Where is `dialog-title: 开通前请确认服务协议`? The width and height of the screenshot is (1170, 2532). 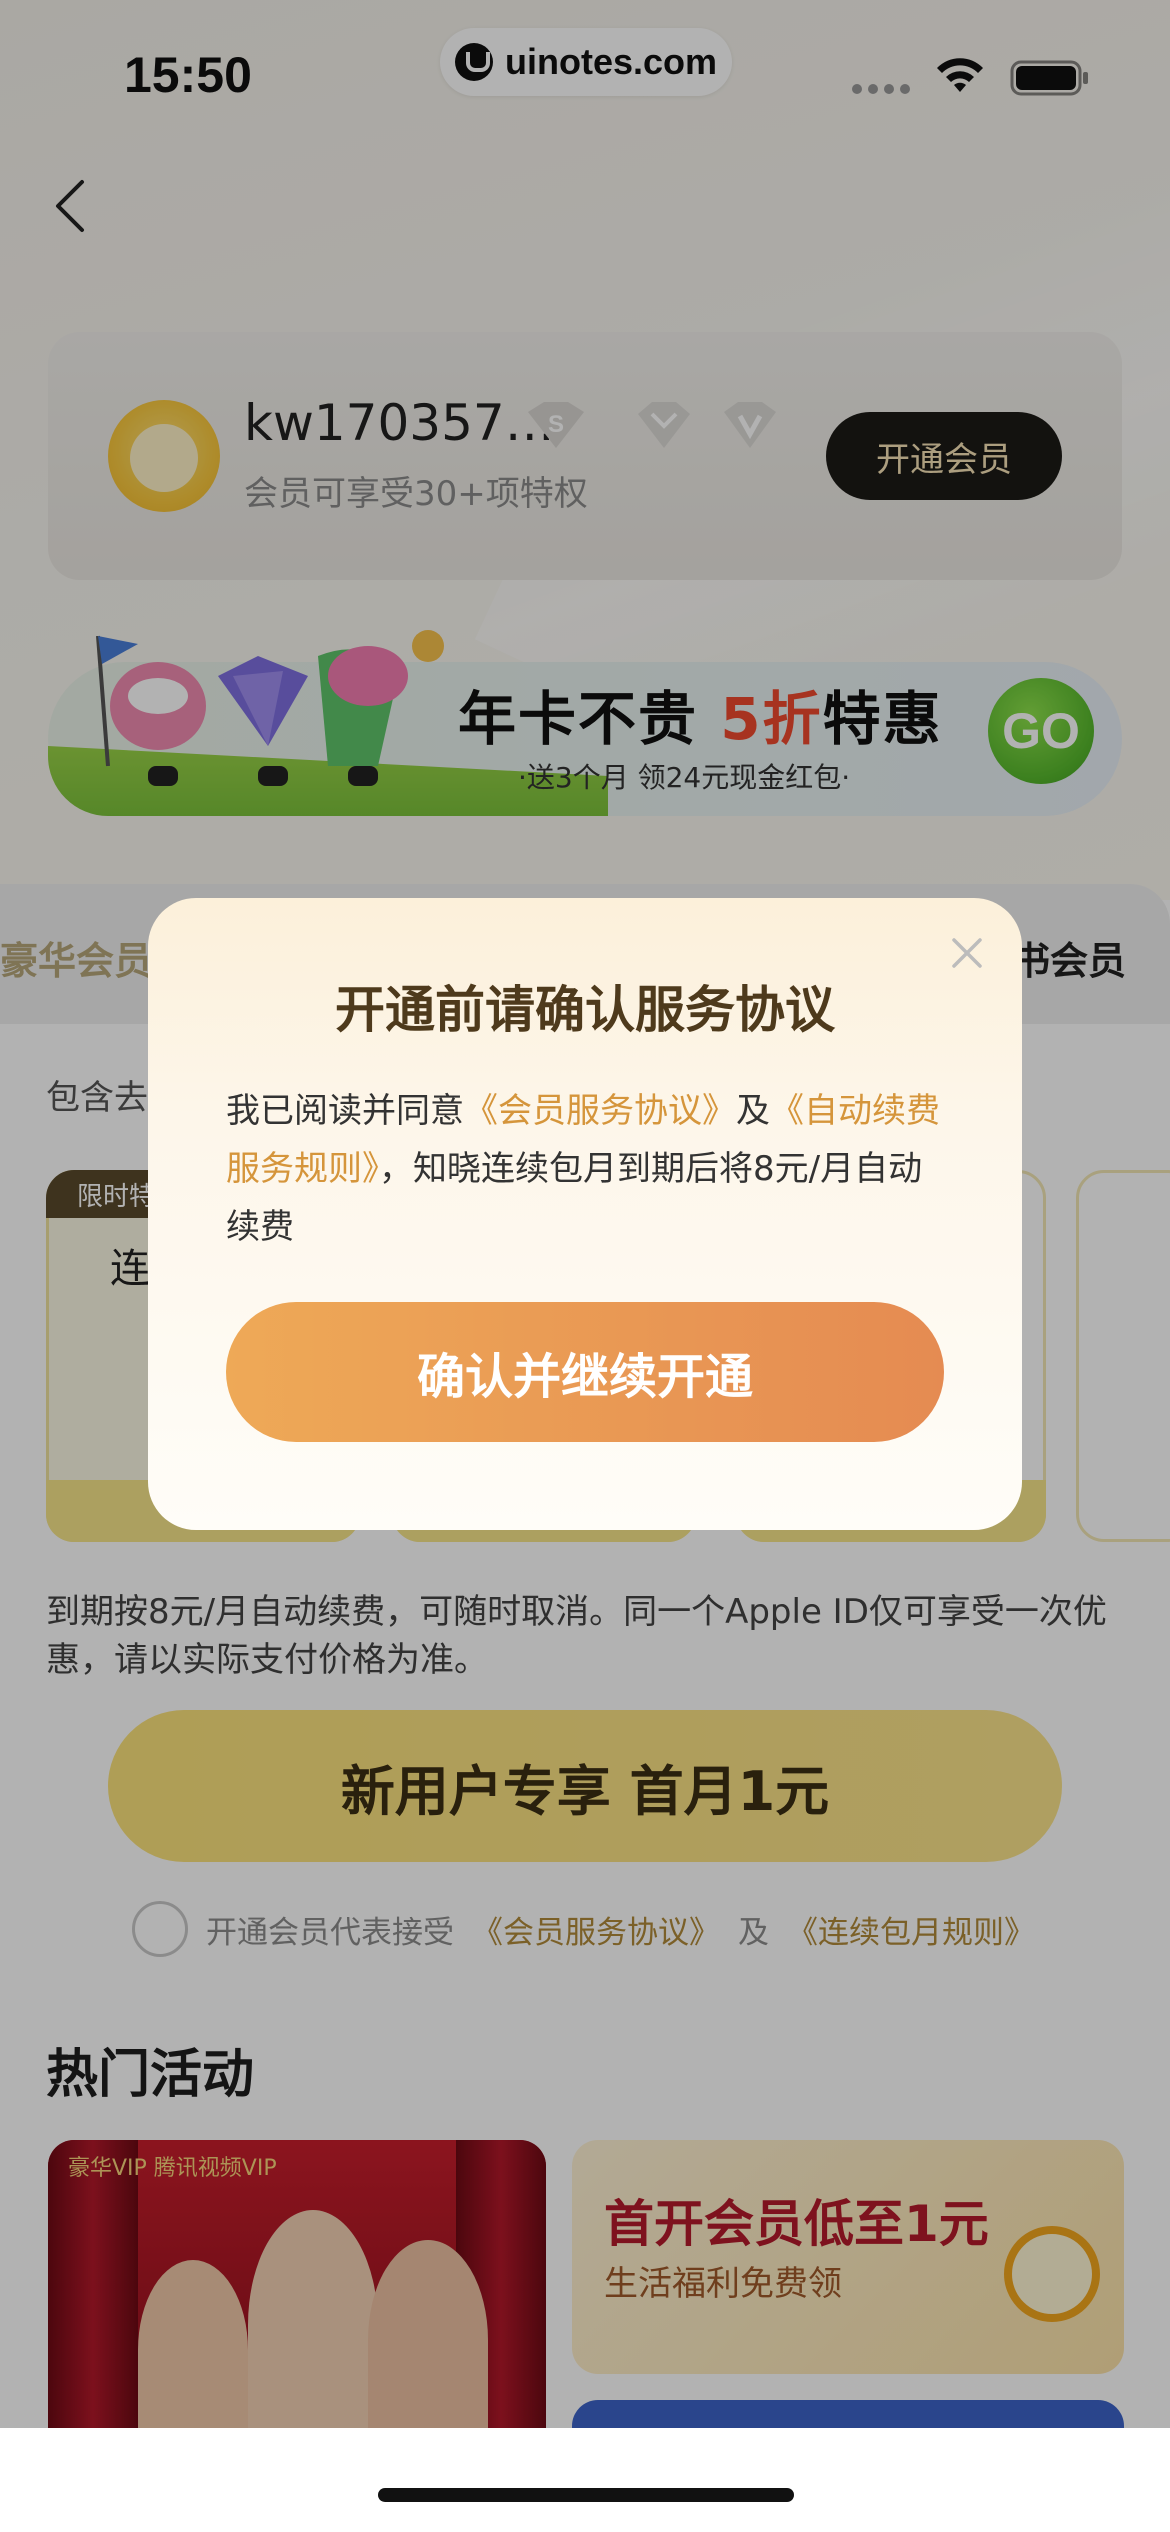 dialog-title: 开通前请确认服务协议 is located at coordinates (585, 1010).